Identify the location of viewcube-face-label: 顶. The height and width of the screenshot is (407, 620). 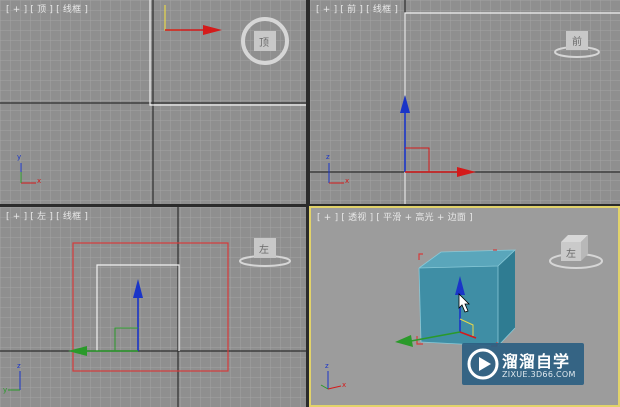
(264, 43).